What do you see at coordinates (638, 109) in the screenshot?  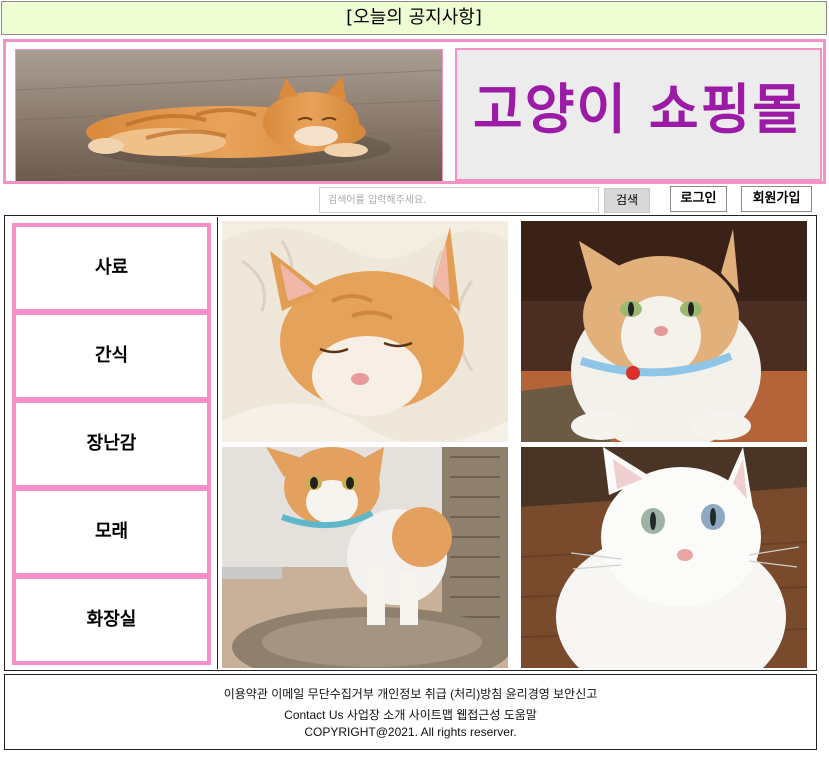 I see `shop-logo-text: 고양이 쇼핑몰` at bounding box center [638, 109].